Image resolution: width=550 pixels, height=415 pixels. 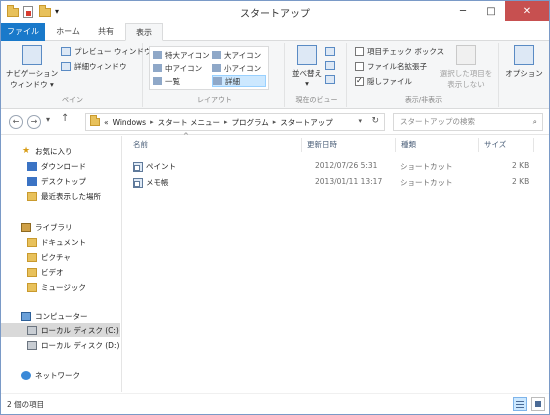 What do you see at coordinates (322, 144) in the screenshot?
I see `column-header-modified: 更新日時` at bounding box center [322, 144].